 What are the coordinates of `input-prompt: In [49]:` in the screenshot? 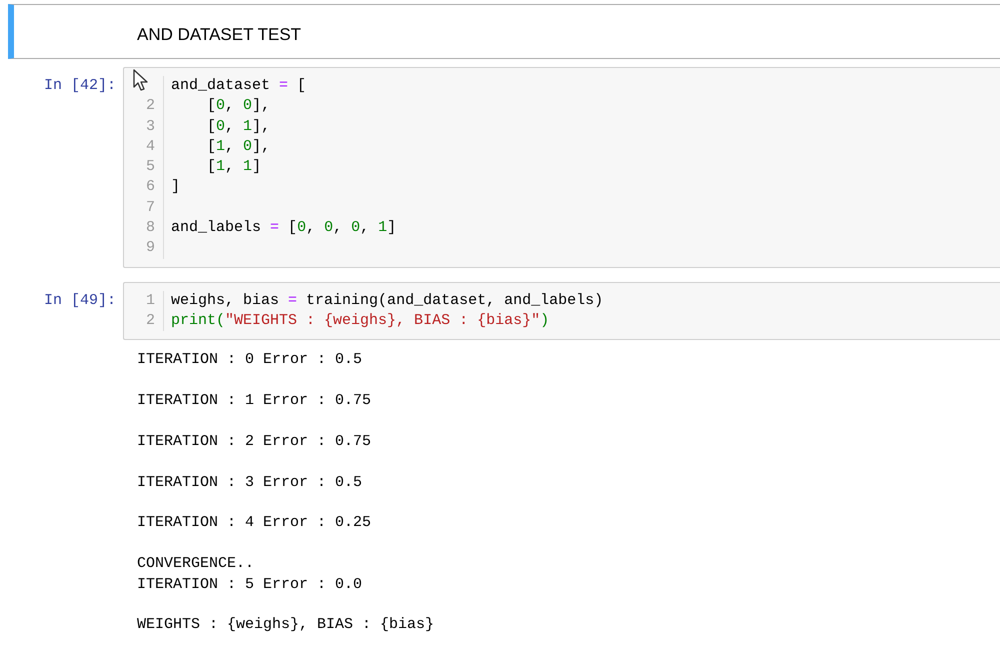 It's located at (79, 300).